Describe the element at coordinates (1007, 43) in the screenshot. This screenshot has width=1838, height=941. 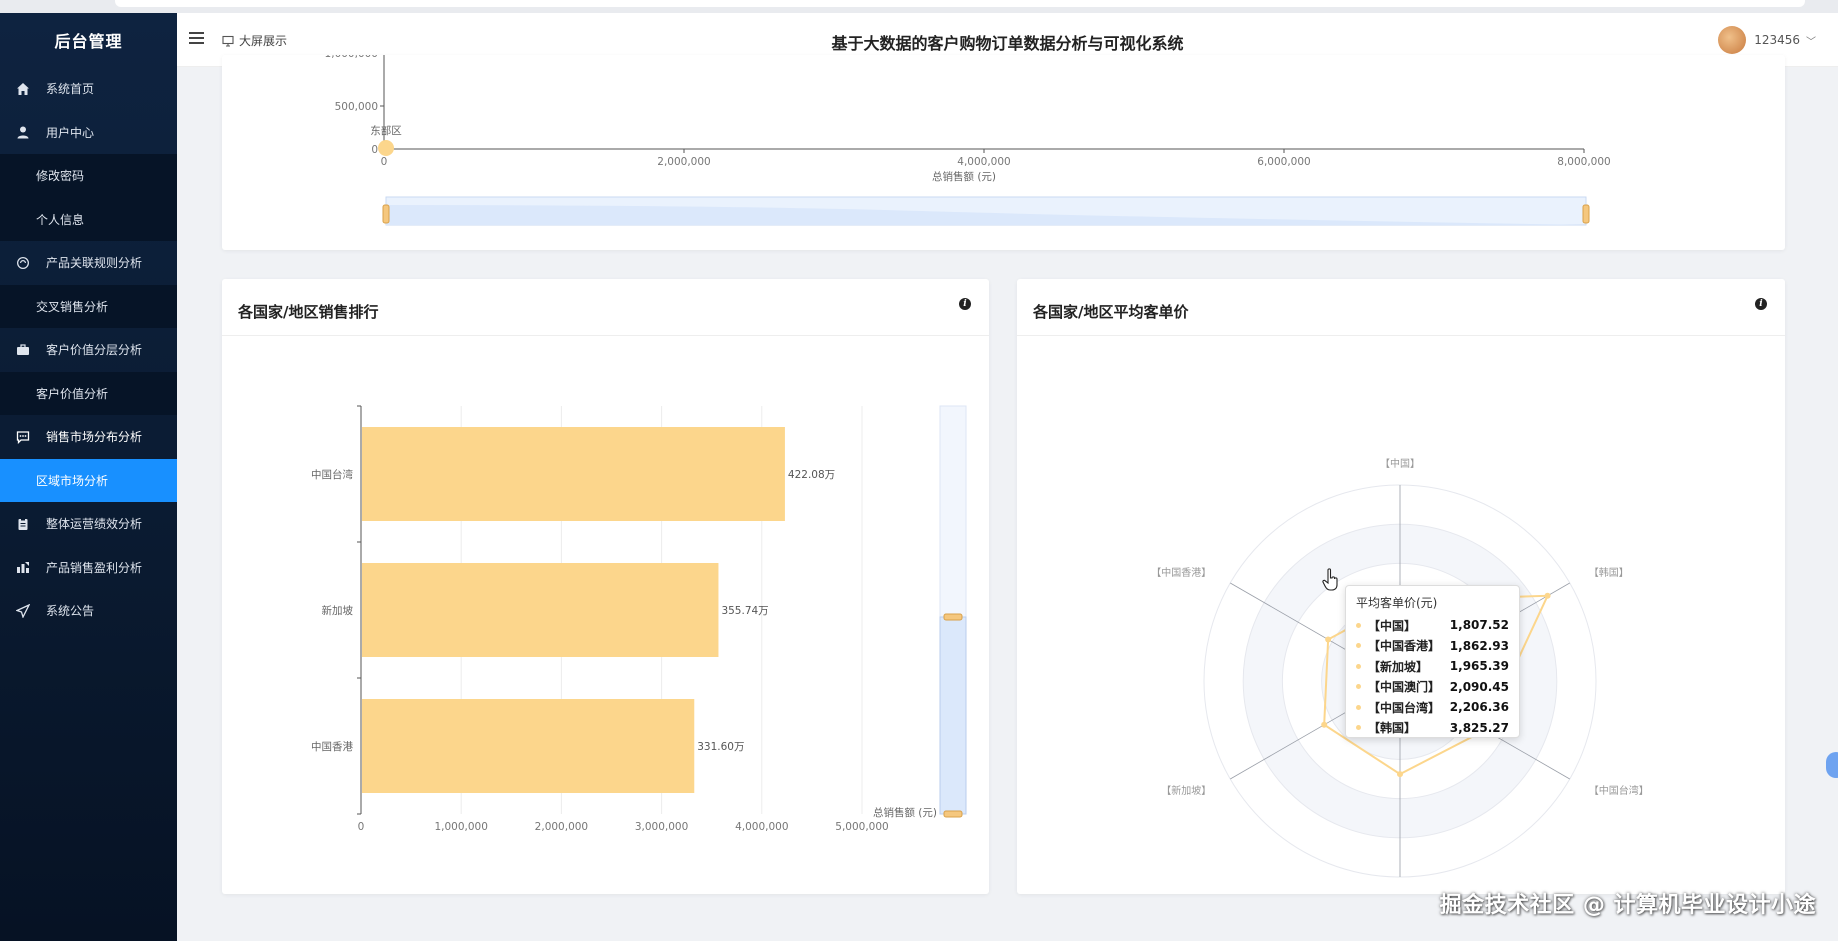
I see `page-title: 基于大数据的客户购物订单数据分析与可视化系统` at that location.